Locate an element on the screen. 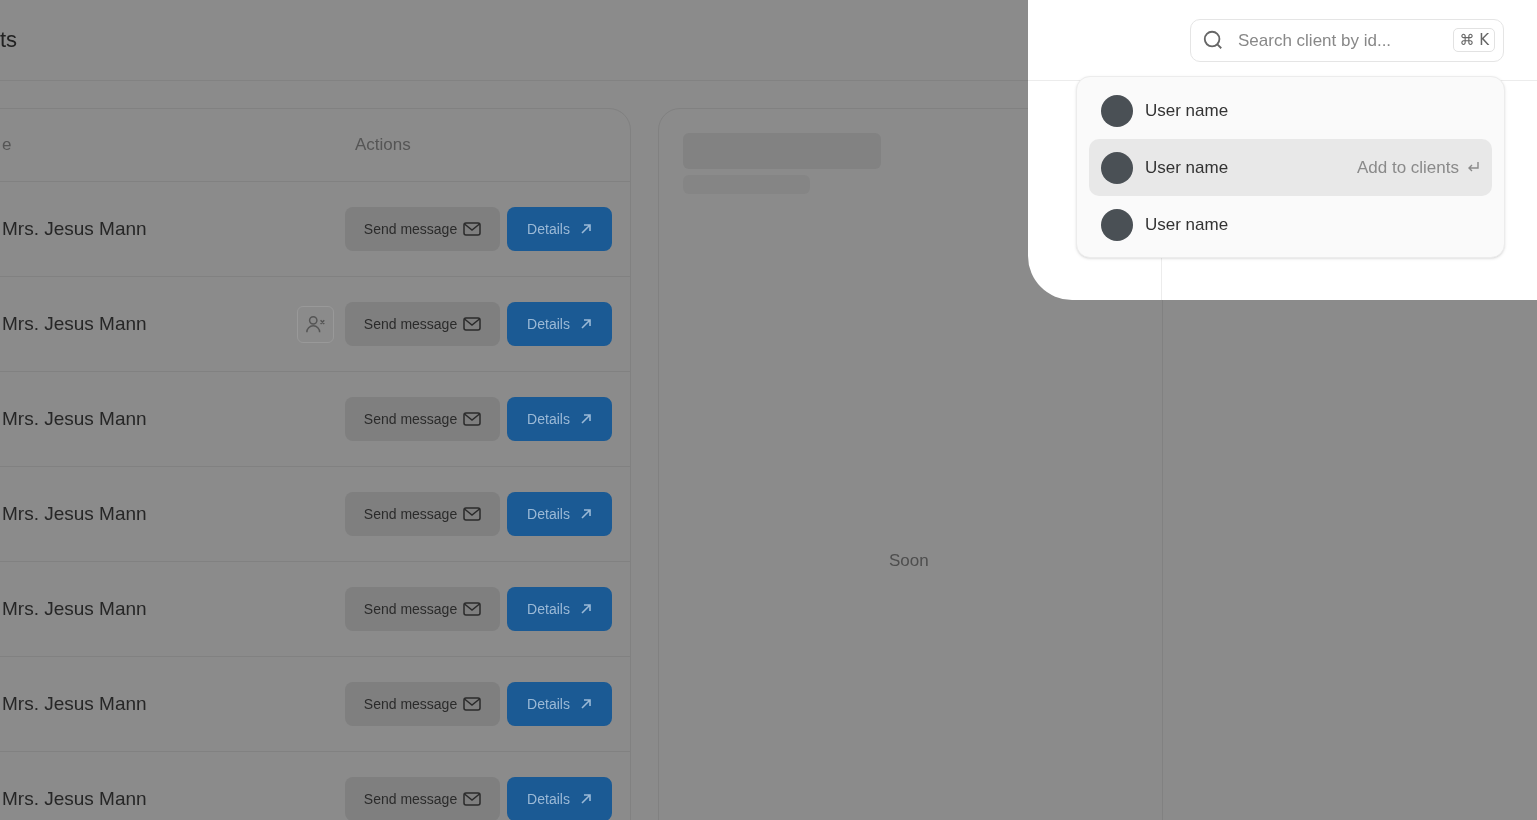 This screenshot has width=1537, height=820. user-remove-icon is located at coordinates (315, 324).